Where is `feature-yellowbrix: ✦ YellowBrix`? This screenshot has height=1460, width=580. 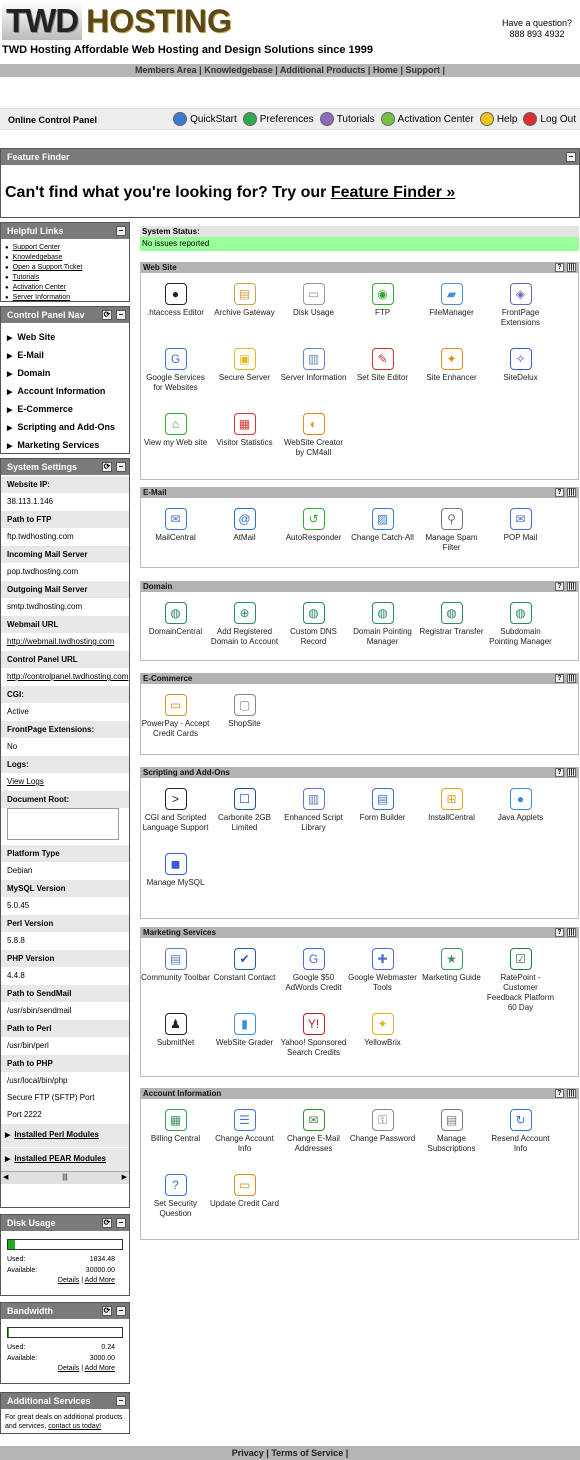
feature-yellowbrix: ✦ YellowBrix is located at coordinates (382, 1039).